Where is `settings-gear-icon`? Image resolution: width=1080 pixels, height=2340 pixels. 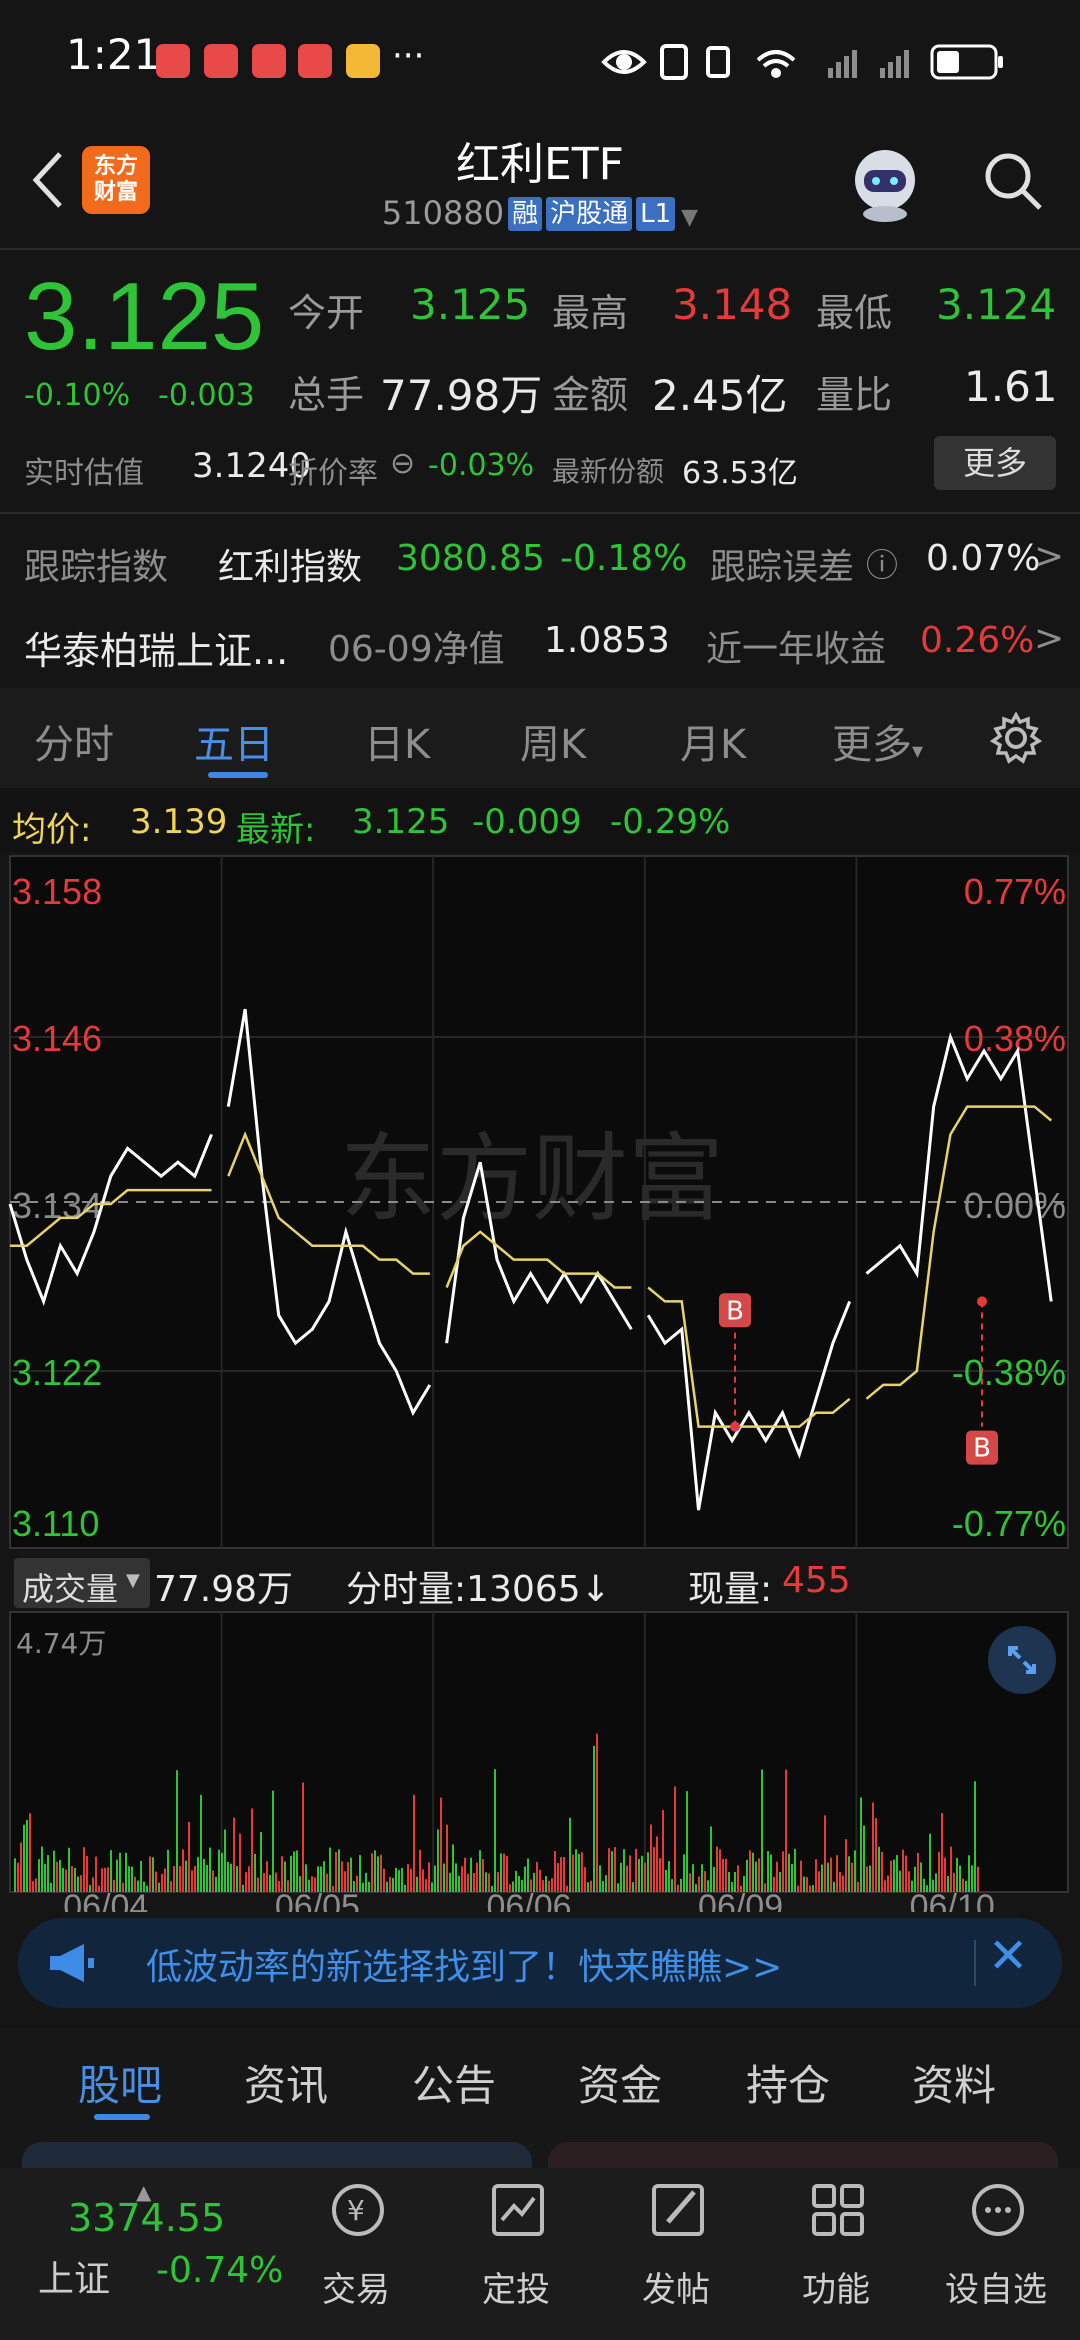
settings-gear-icon is located at coordinates (1016, 738).